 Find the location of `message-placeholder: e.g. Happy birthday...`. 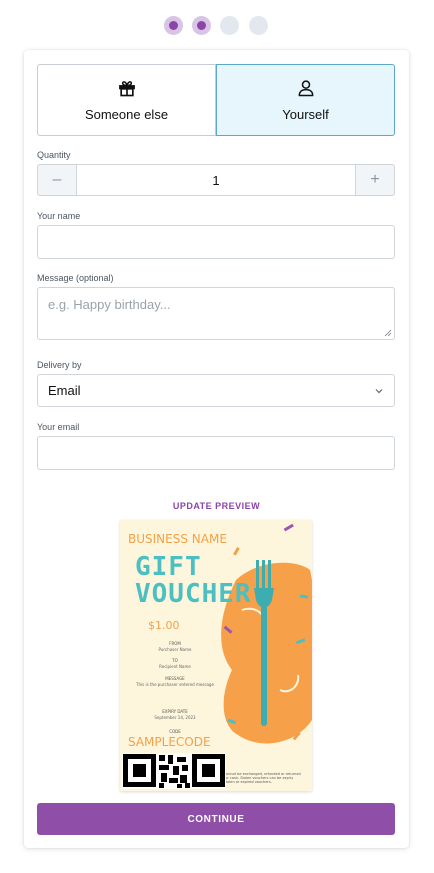

message-placeholder: e.g. Happy birthday... is located at coordinates (109, 304).